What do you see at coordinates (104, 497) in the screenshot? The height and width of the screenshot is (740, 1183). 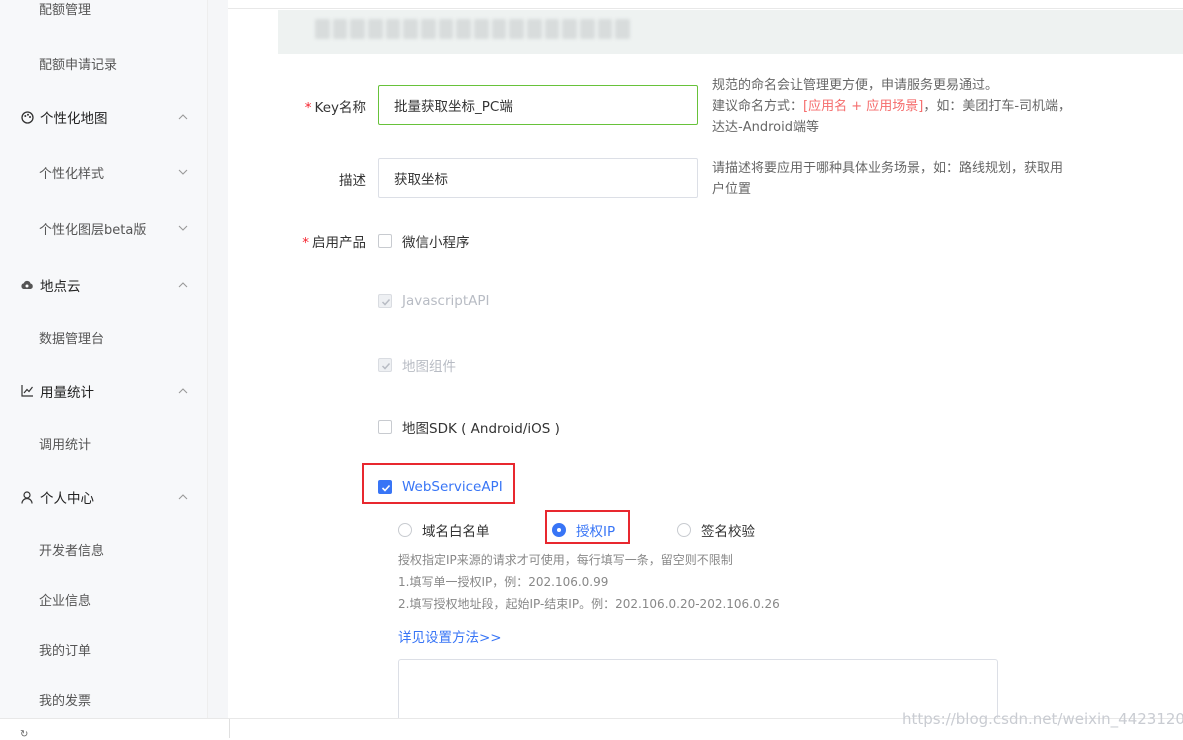 I see `sidebar-group-personal-center: 个人中心` at bounding box center [104, 497].